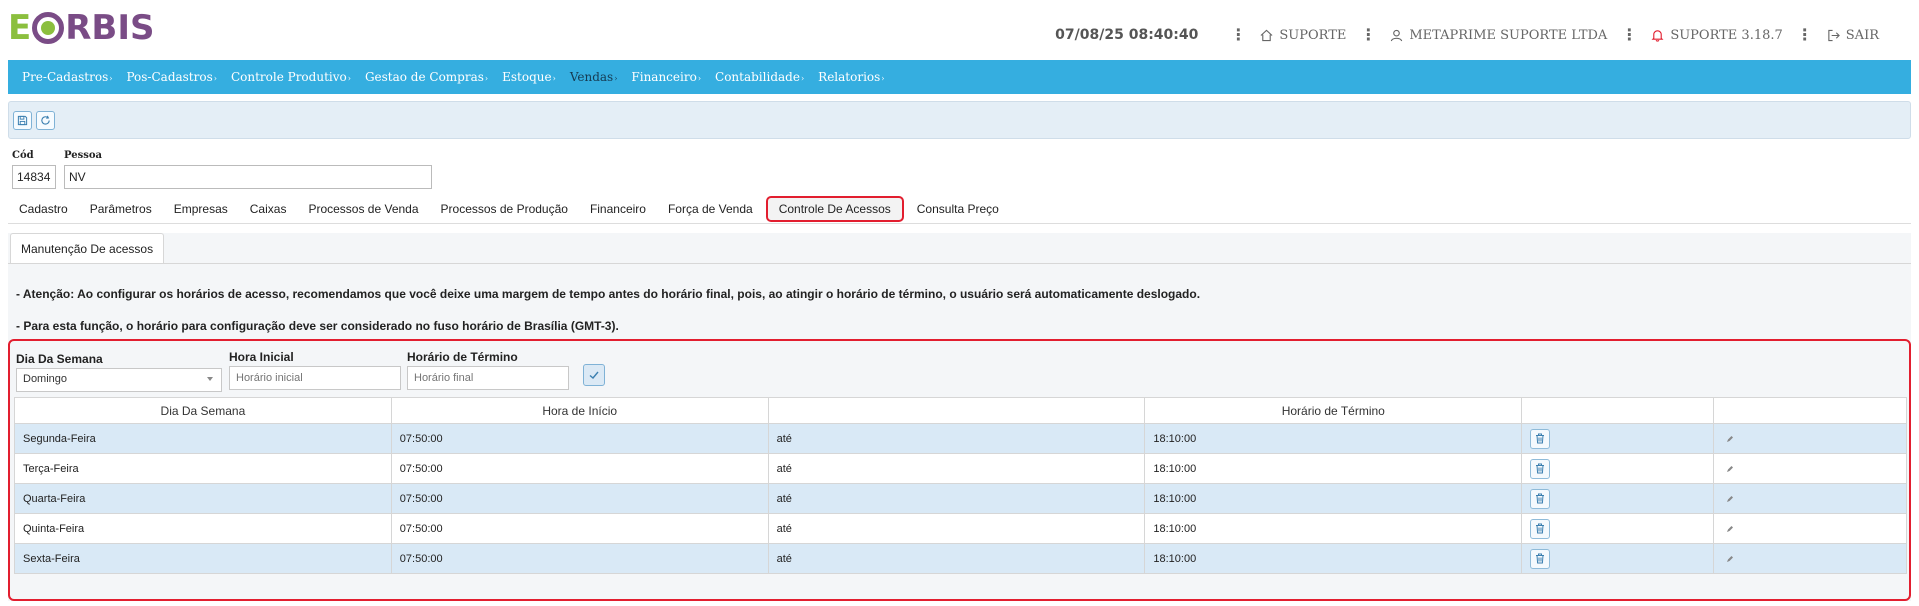 Image resolution: width=1919 pixels, height=606 pixels. Describe the element at coordinates (203, 438) in the screenshot. I see `day-cell: Segunda-Feira` at that location.